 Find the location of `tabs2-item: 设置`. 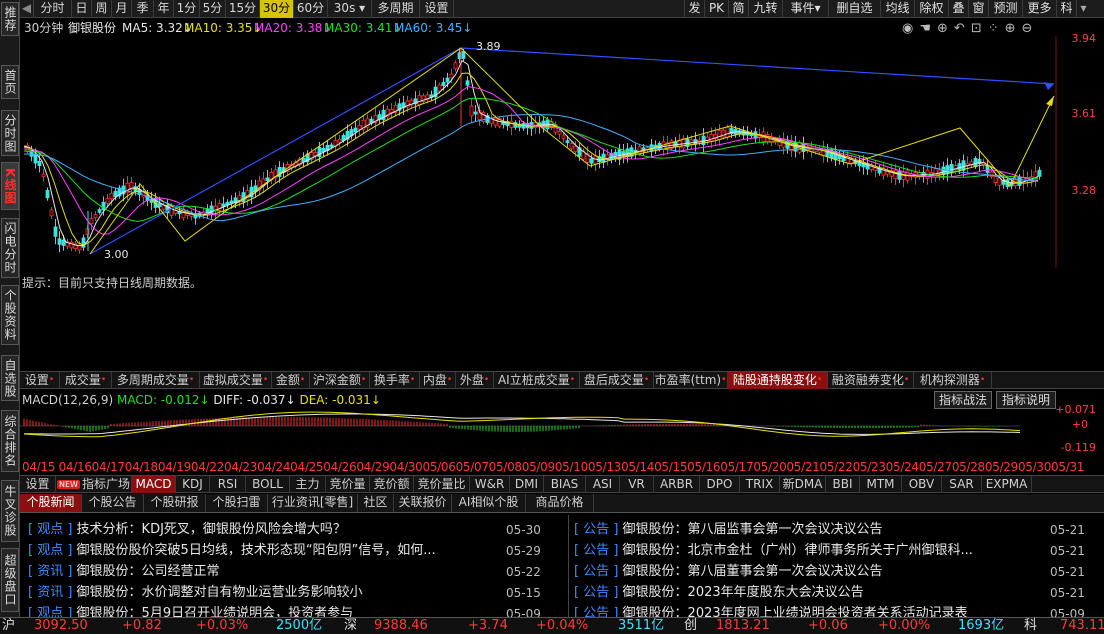

tabs2-item: 设置 is located at coordinates (38, 484).